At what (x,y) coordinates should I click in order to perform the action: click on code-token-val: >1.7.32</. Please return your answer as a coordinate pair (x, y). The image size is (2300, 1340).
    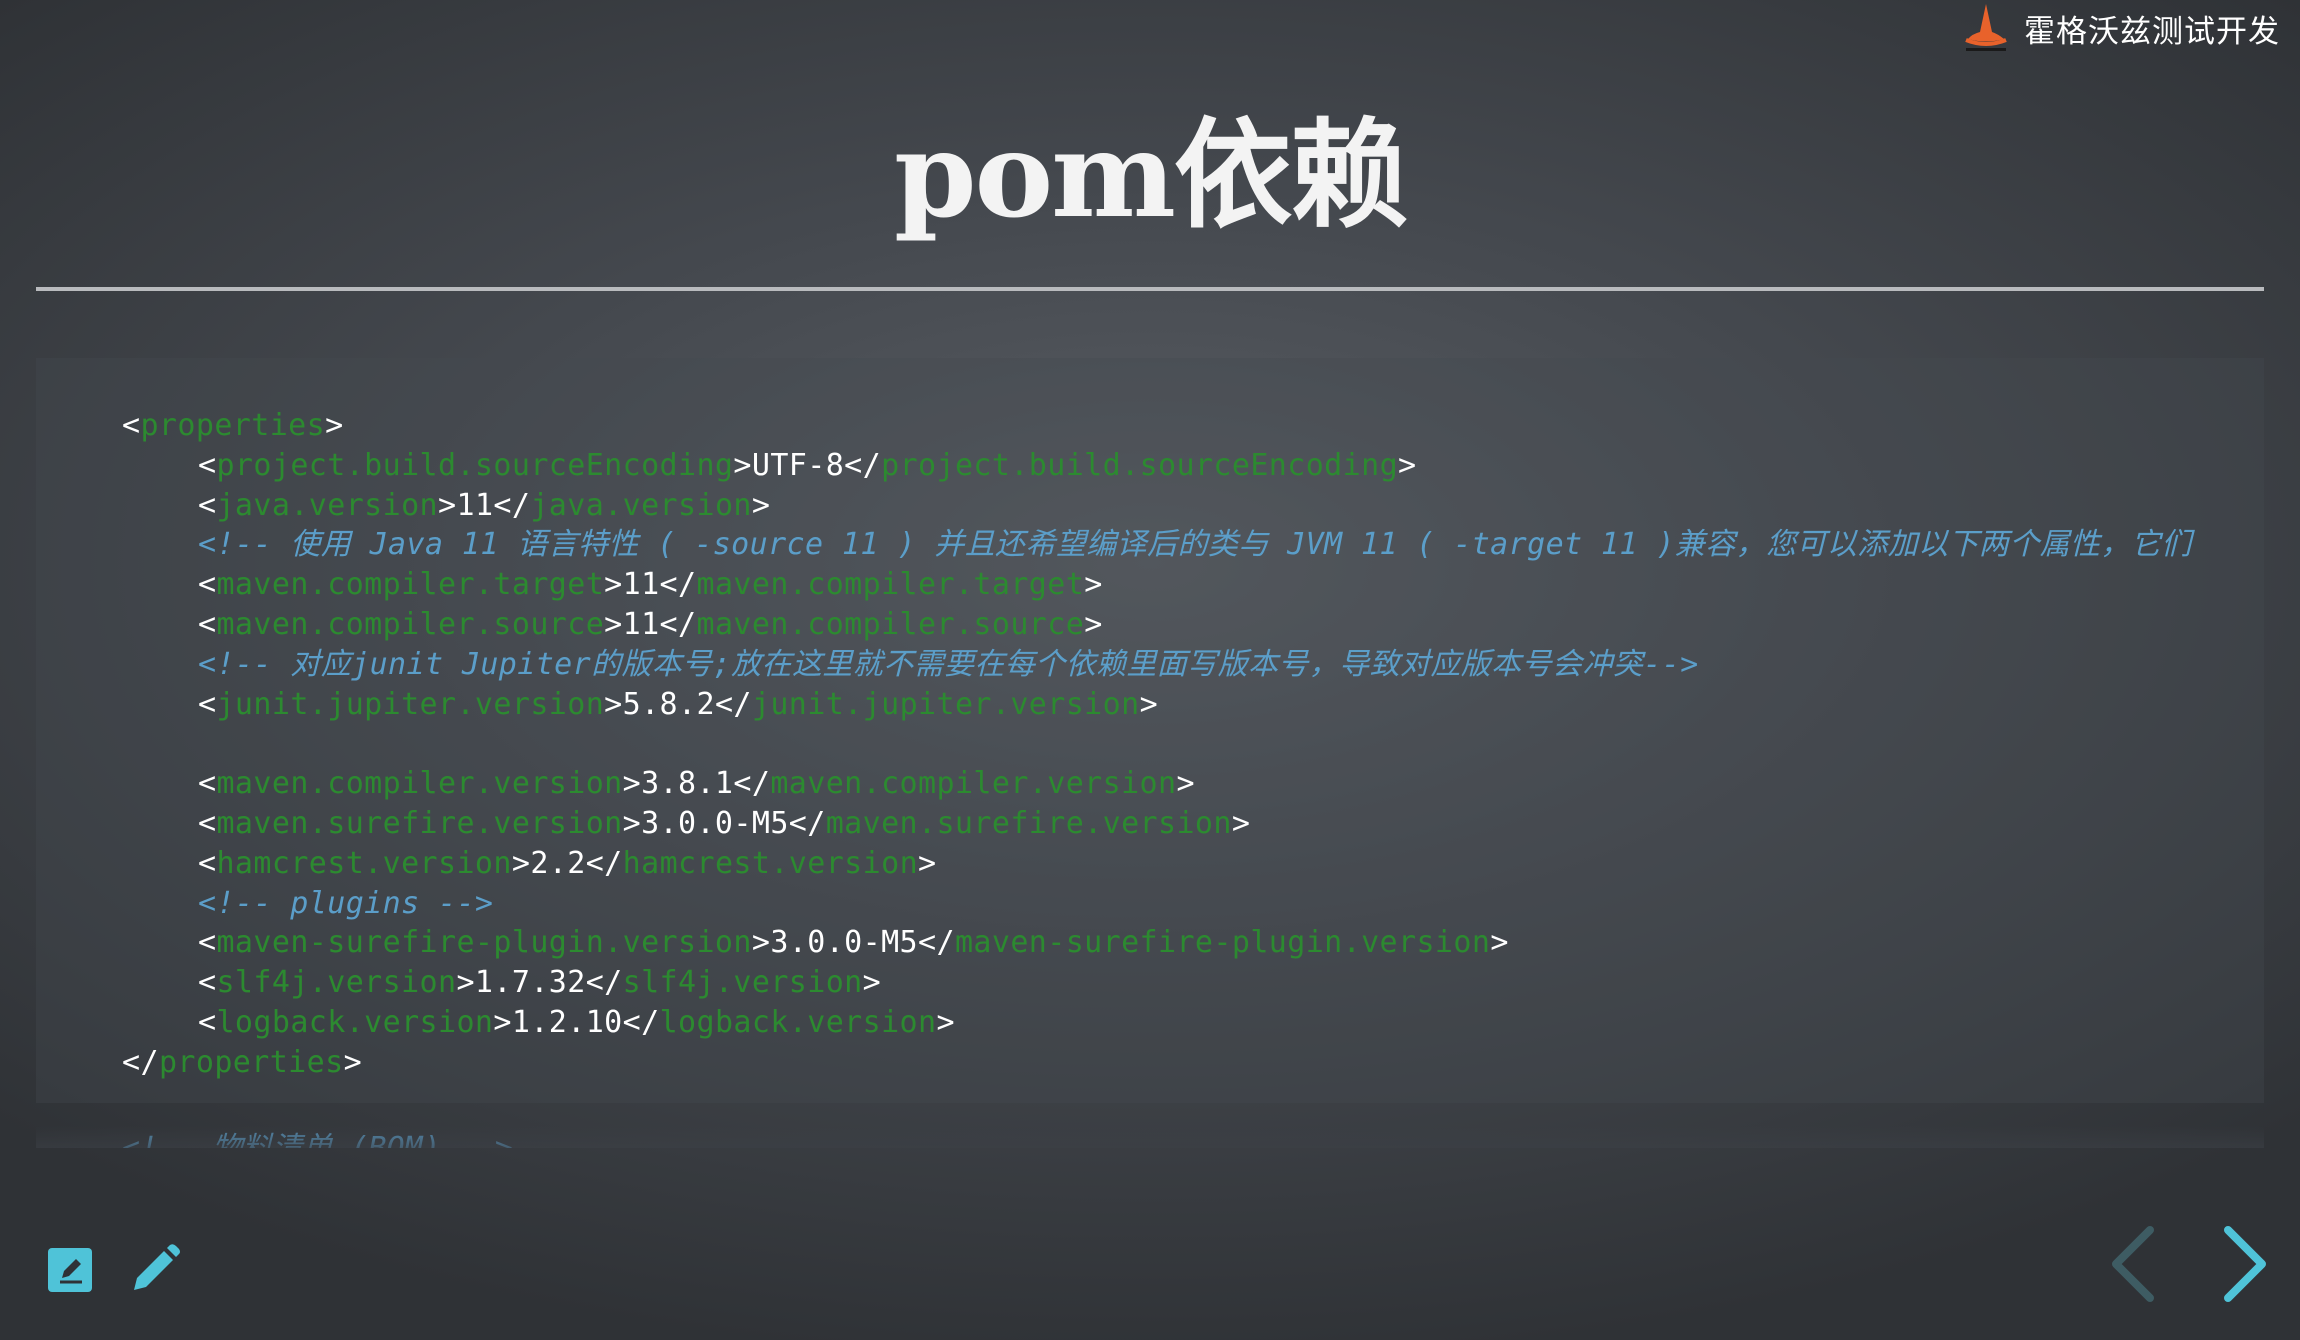
    Looking at the image, I should click on (539, 983).